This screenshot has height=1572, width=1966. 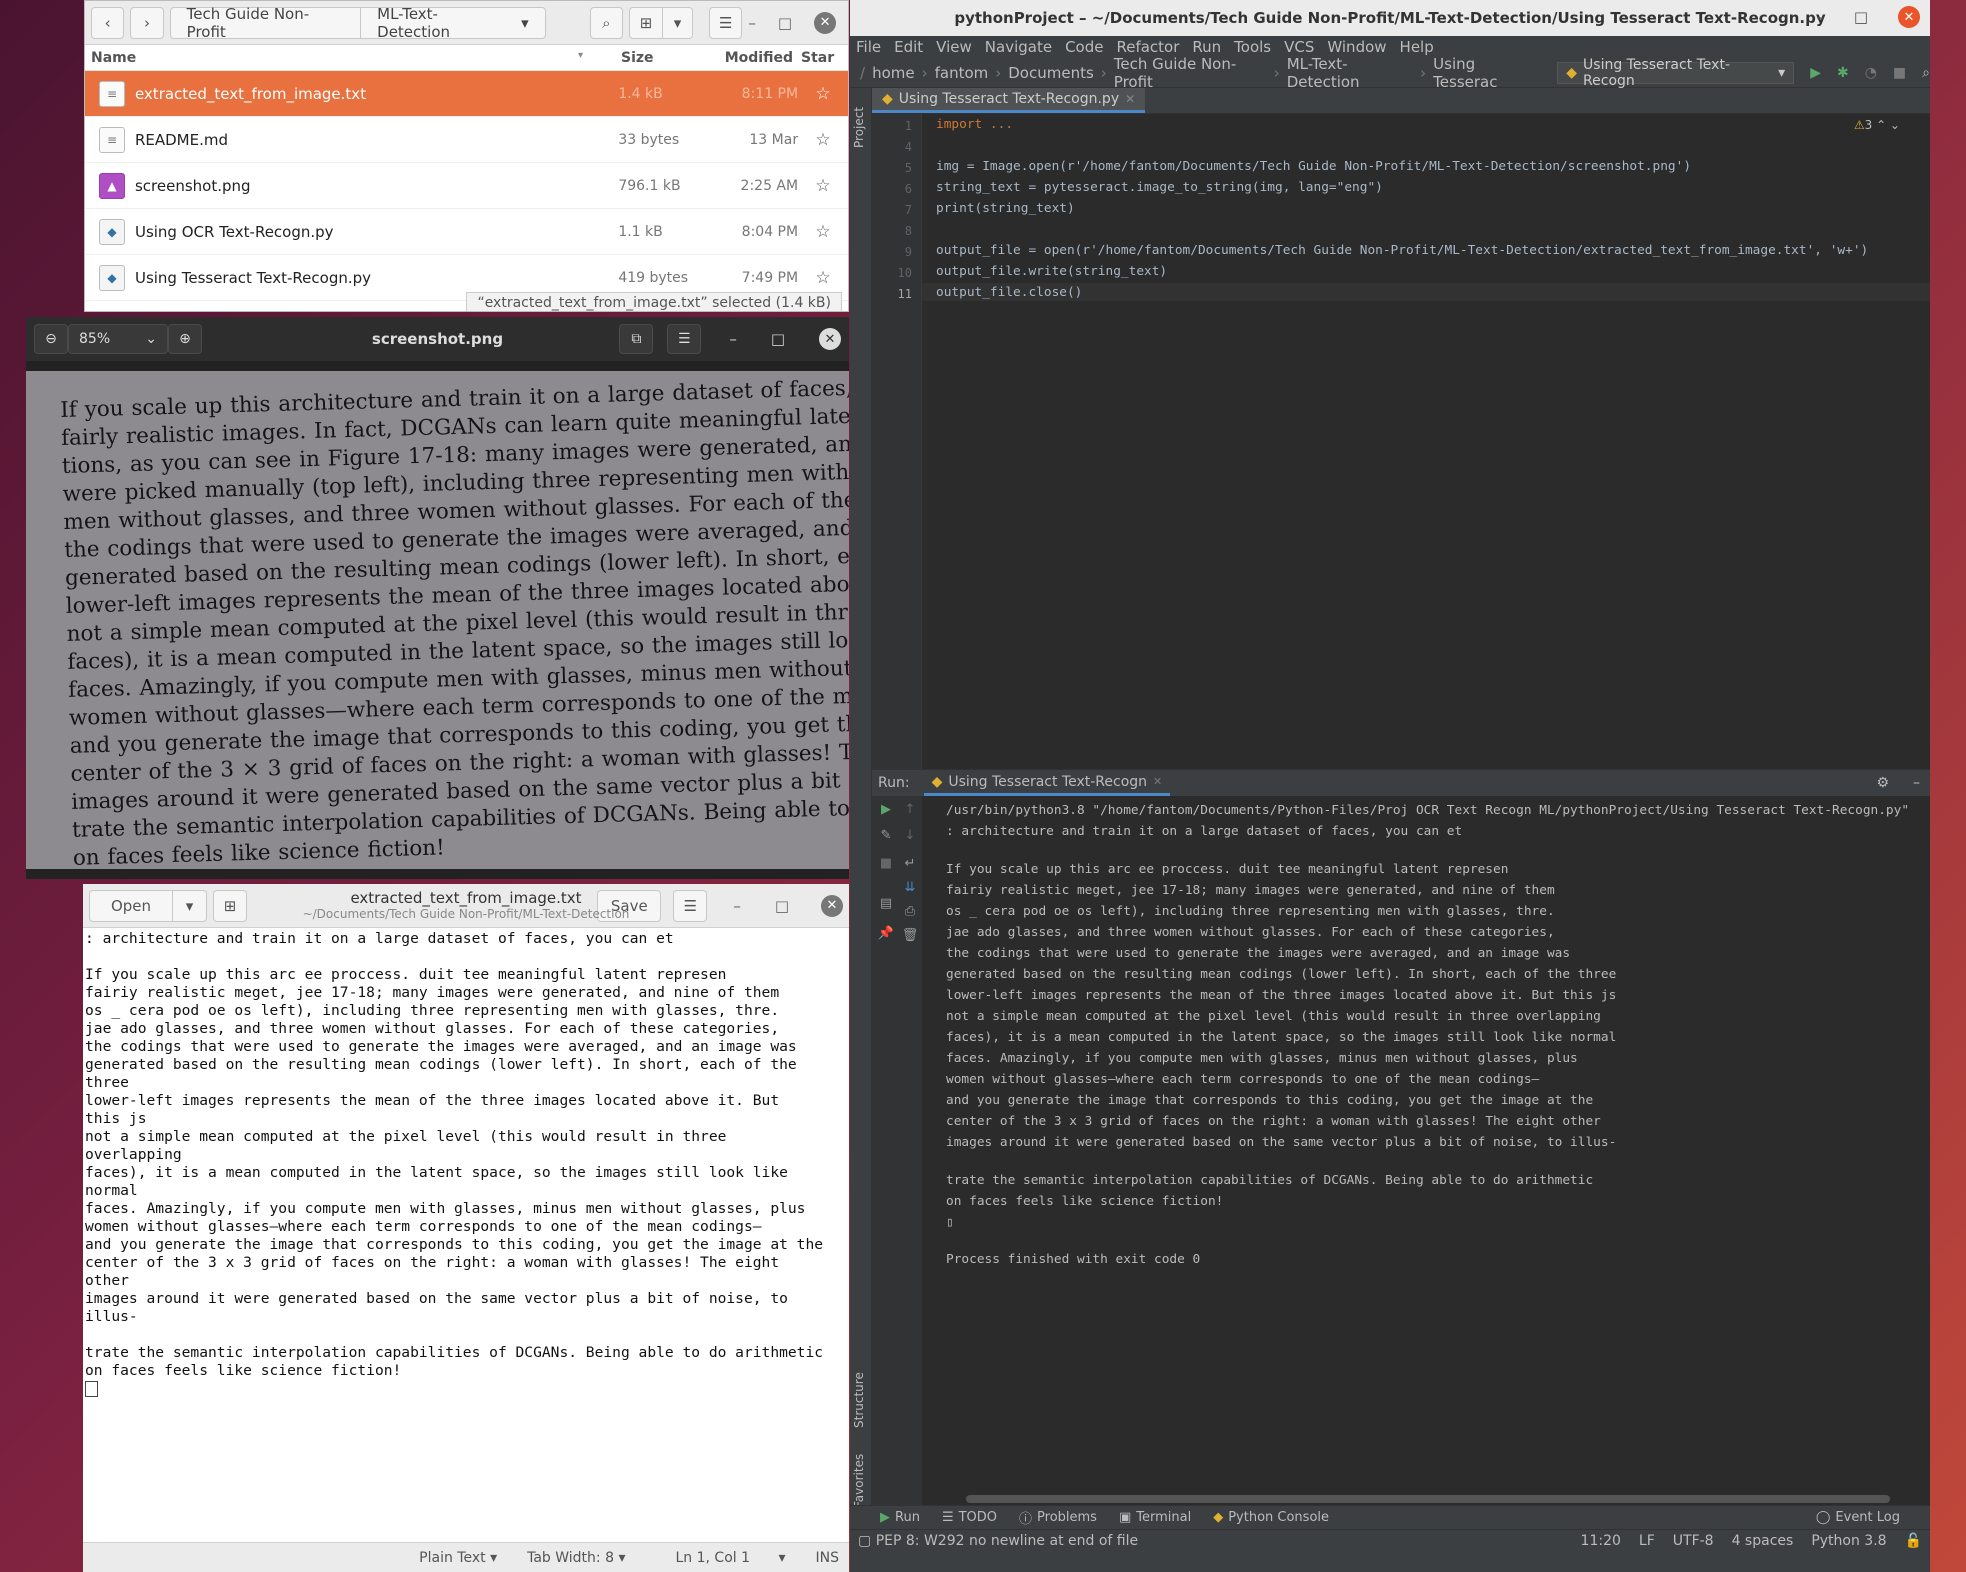 I want to click on zoom-level-select: 85% ⌄, so click(x=118, y=339).